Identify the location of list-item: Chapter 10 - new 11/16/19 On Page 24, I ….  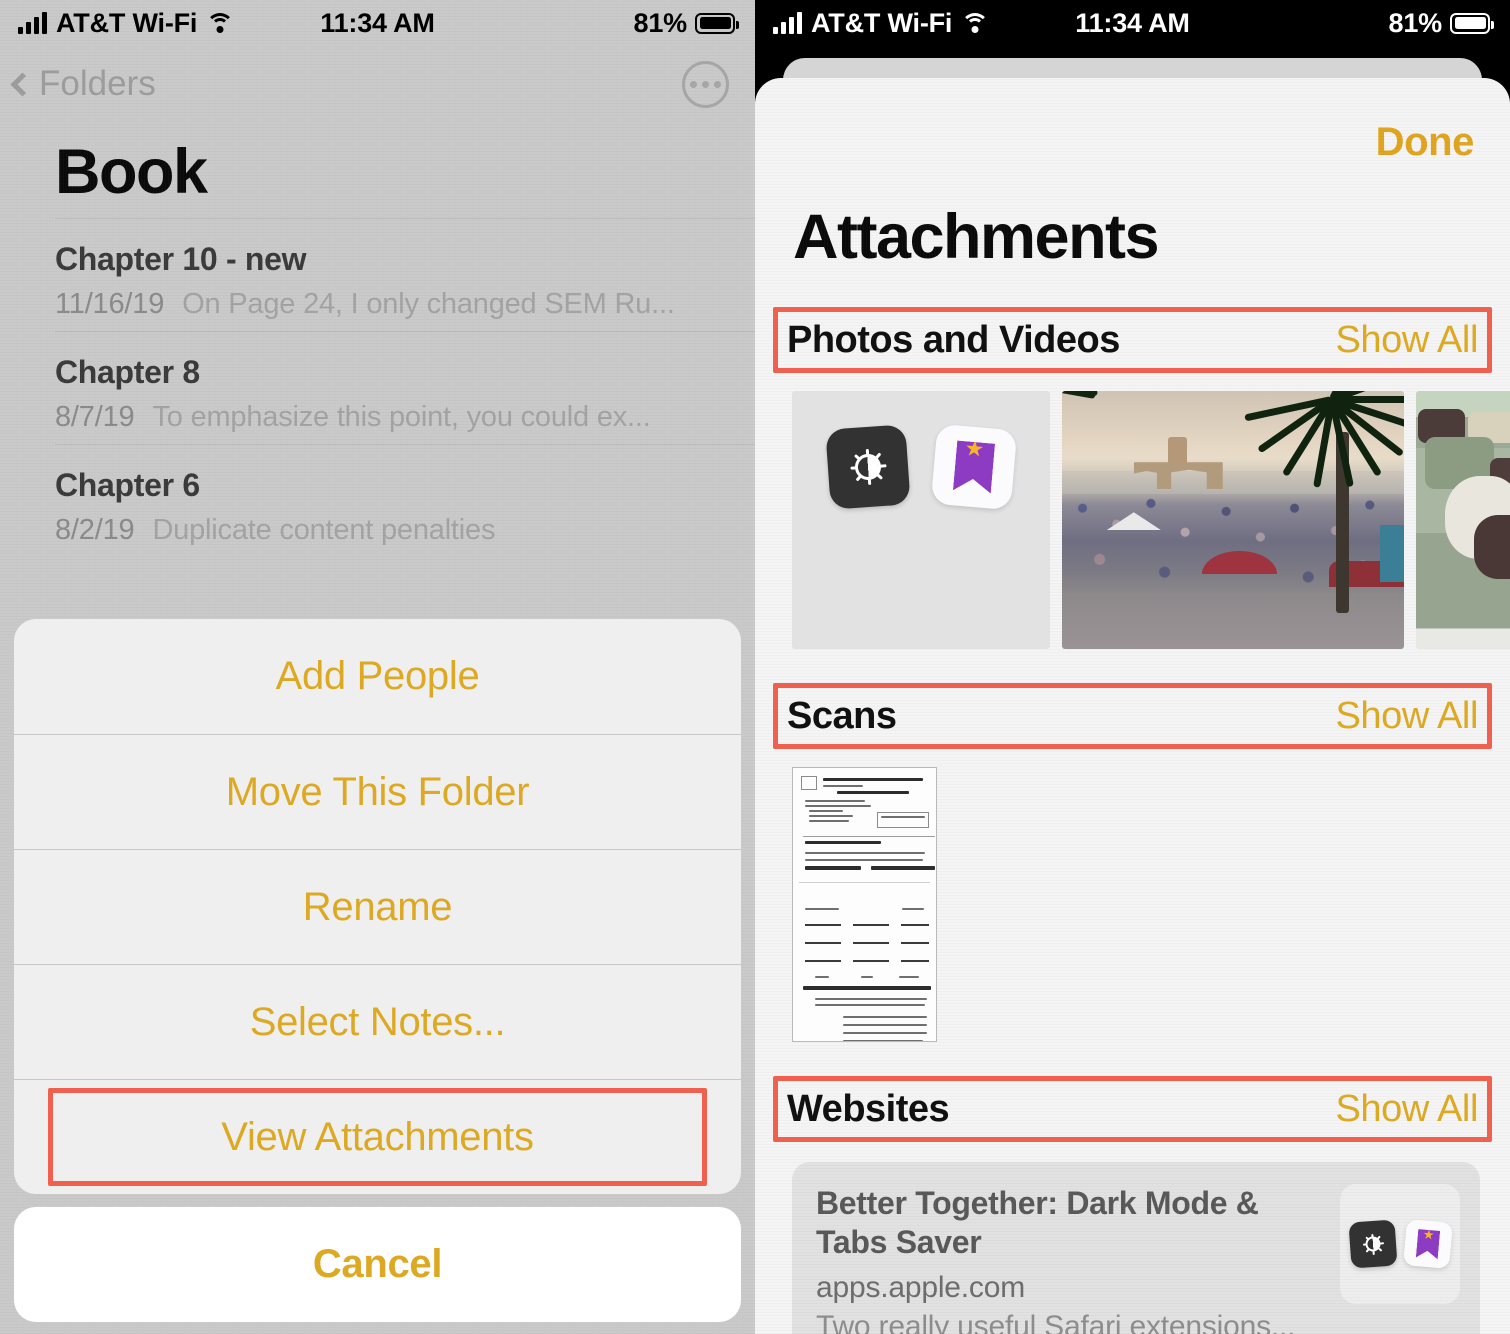
(405, 274).